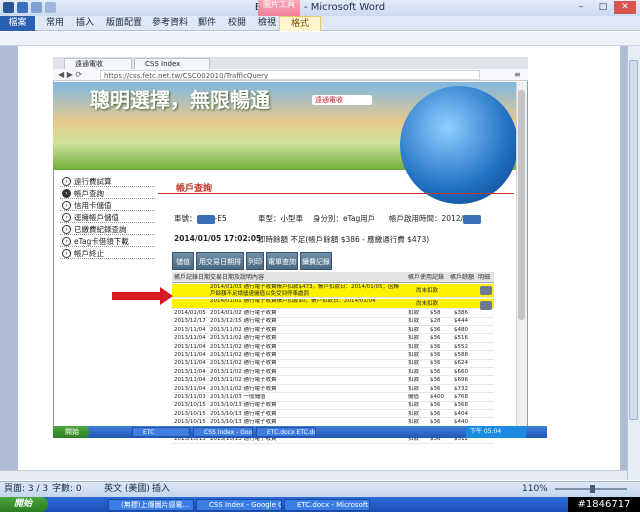 Image resolution: width=640 pixels, height=512 pixels. I want to click on inner-task-1: ETC, so click(161, 432).